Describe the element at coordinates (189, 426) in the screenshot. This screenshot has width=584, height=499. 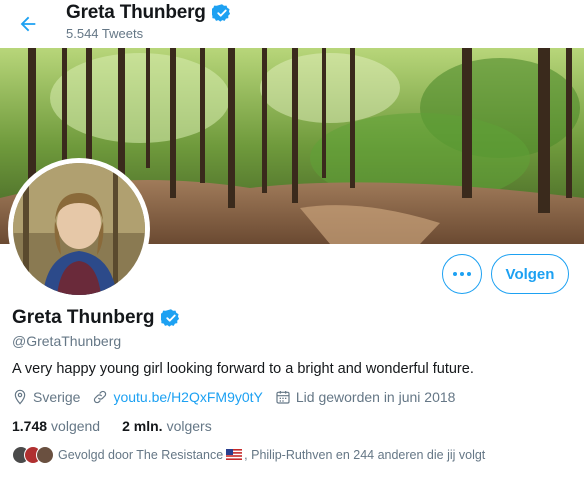
I see `followers-label: volgers` at that location.